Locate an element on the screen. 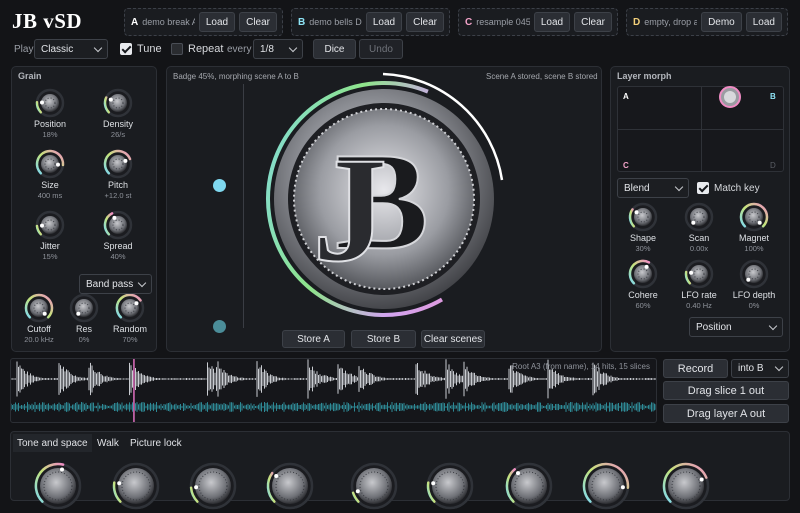 The image size is (800, 513). tune-label: Tune is located at coordinates (149, 49).